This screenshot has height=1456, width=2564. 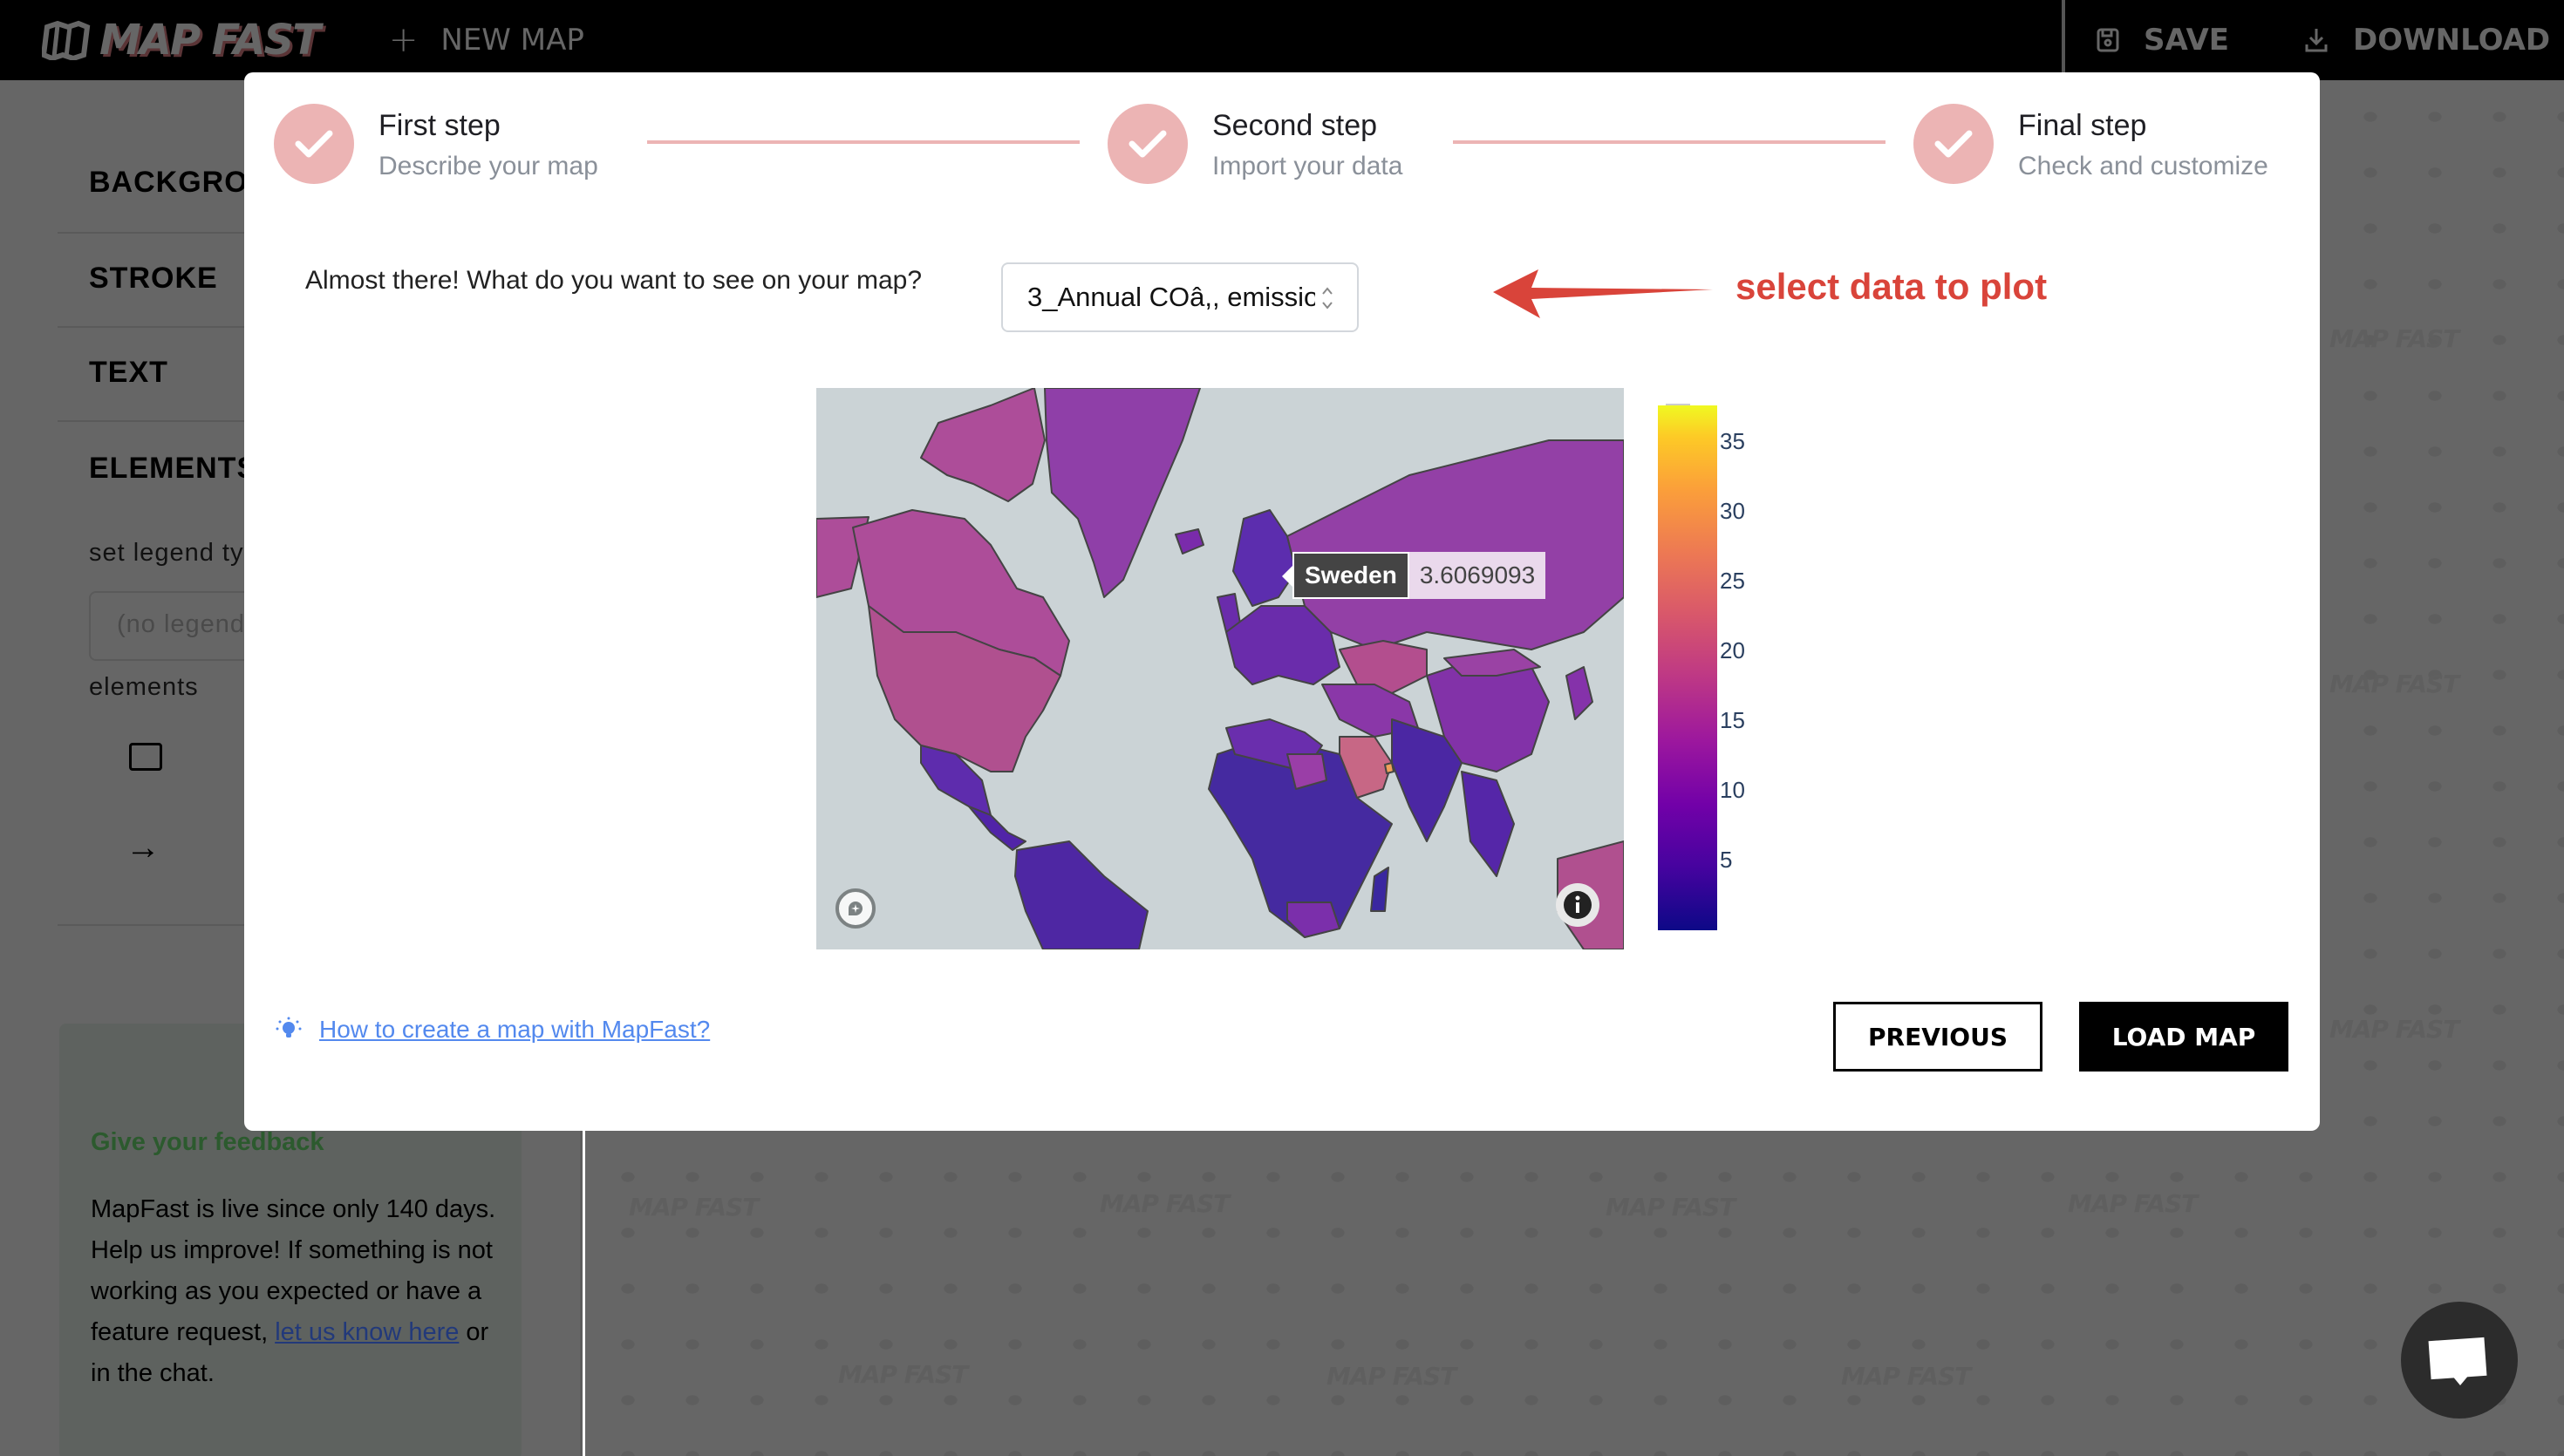 What do you see at coordinates (2316, 40) in the screenshot?
I see `download-icon` at bounding box center [2316, 40].